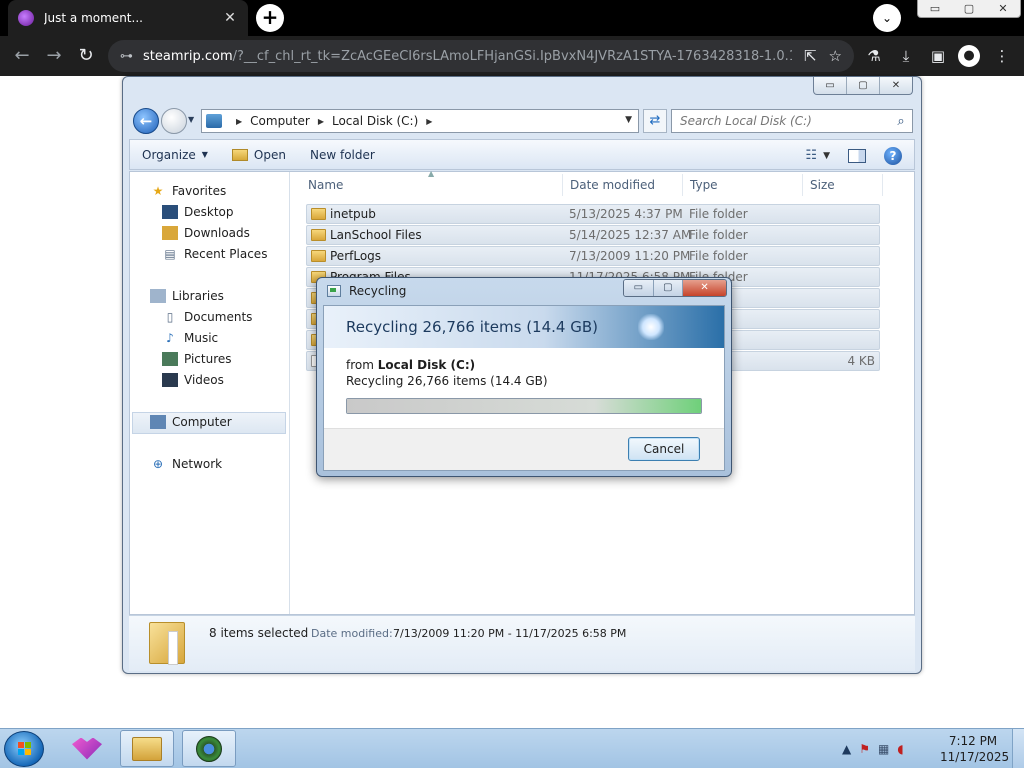  I want to click on breadcrumb-local-disk: Local Disk (C:), so click(375, 121).